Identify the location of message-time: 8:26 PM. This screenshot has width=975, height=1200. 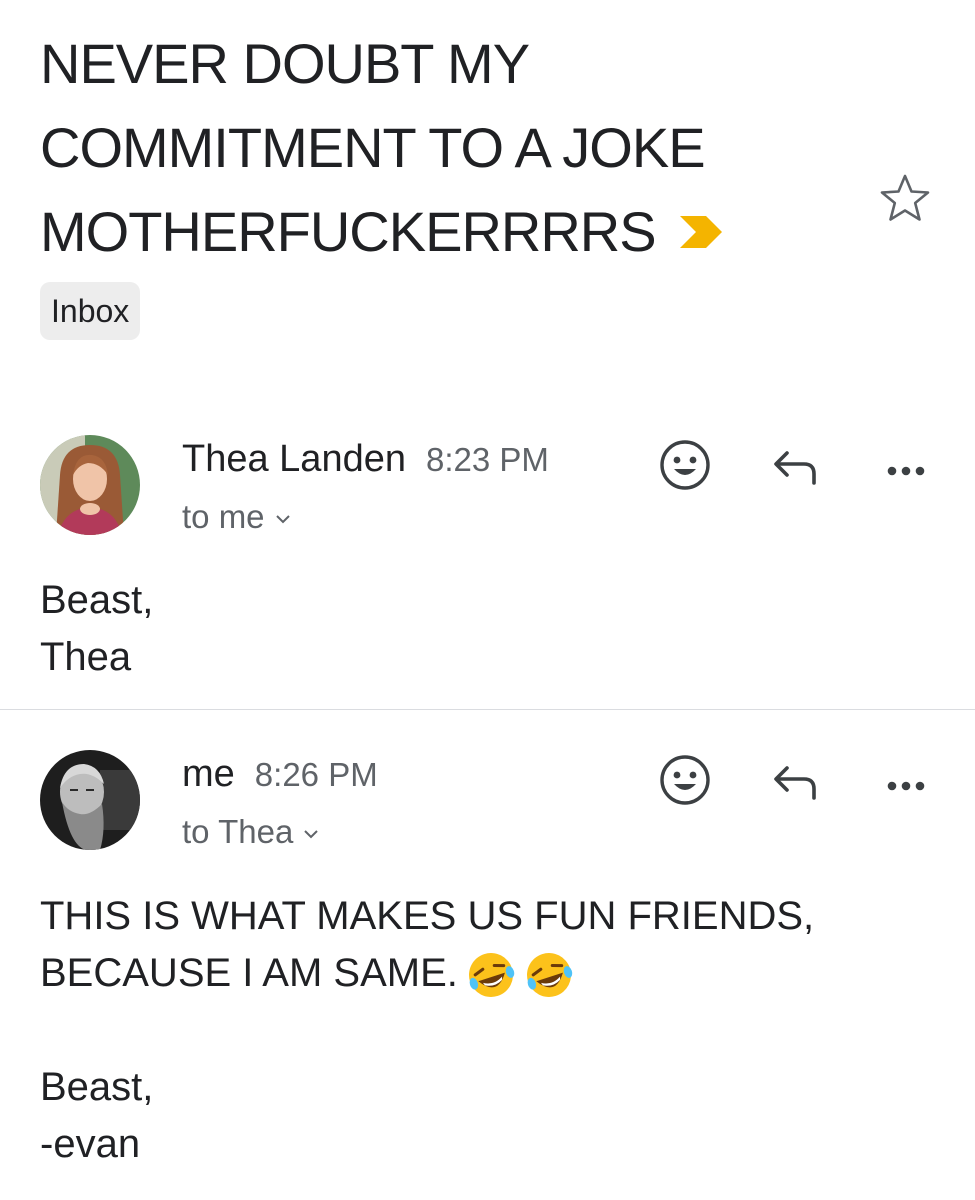
(316, 774).